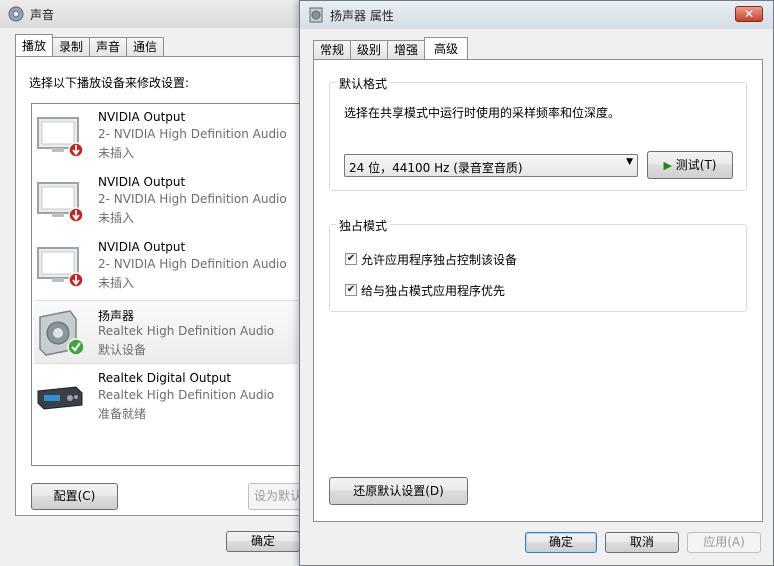 This screenshot has height=566, width=774. What do you see at coordinates (34, 45) in the screenshot?
I see `tab-playback: 播放` at bounding box center [34, 45].